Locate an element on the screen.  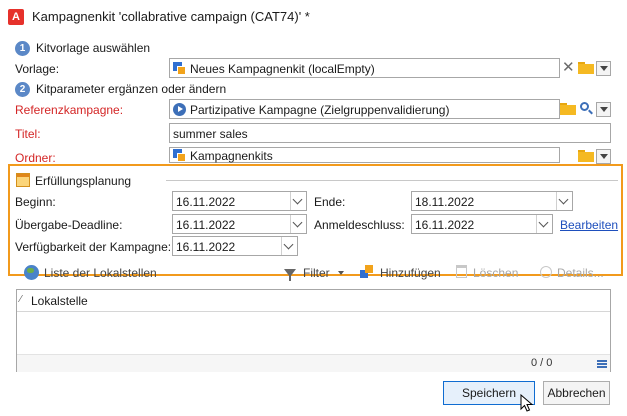
anmeldeschluss-value: 16.11.2022 is located at coordinates (445, 225).